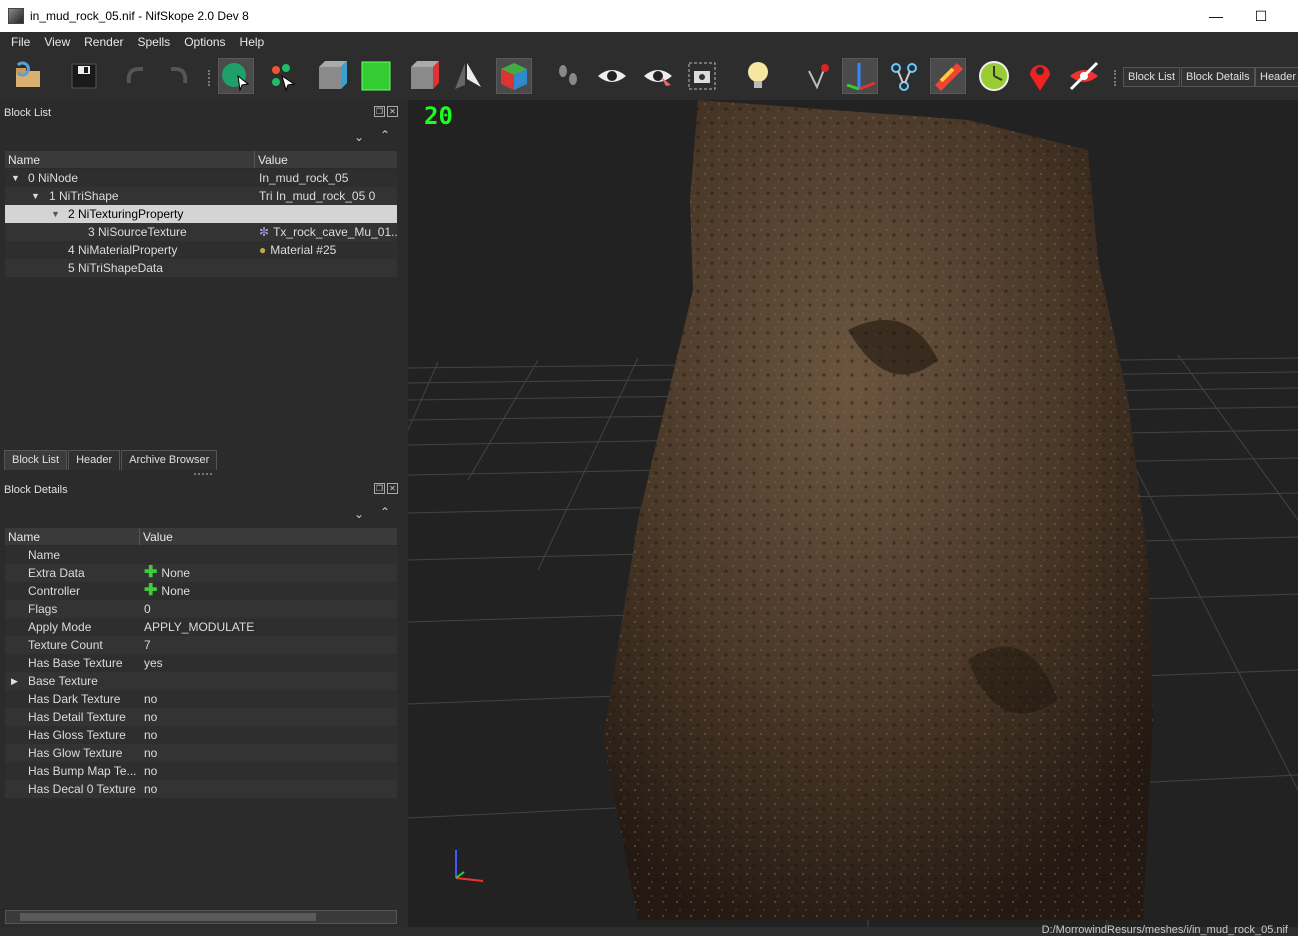 Image resolution: width=1298 pixels, height=936 pixels. I want to click on cube-red-icon, so click(424, 76).